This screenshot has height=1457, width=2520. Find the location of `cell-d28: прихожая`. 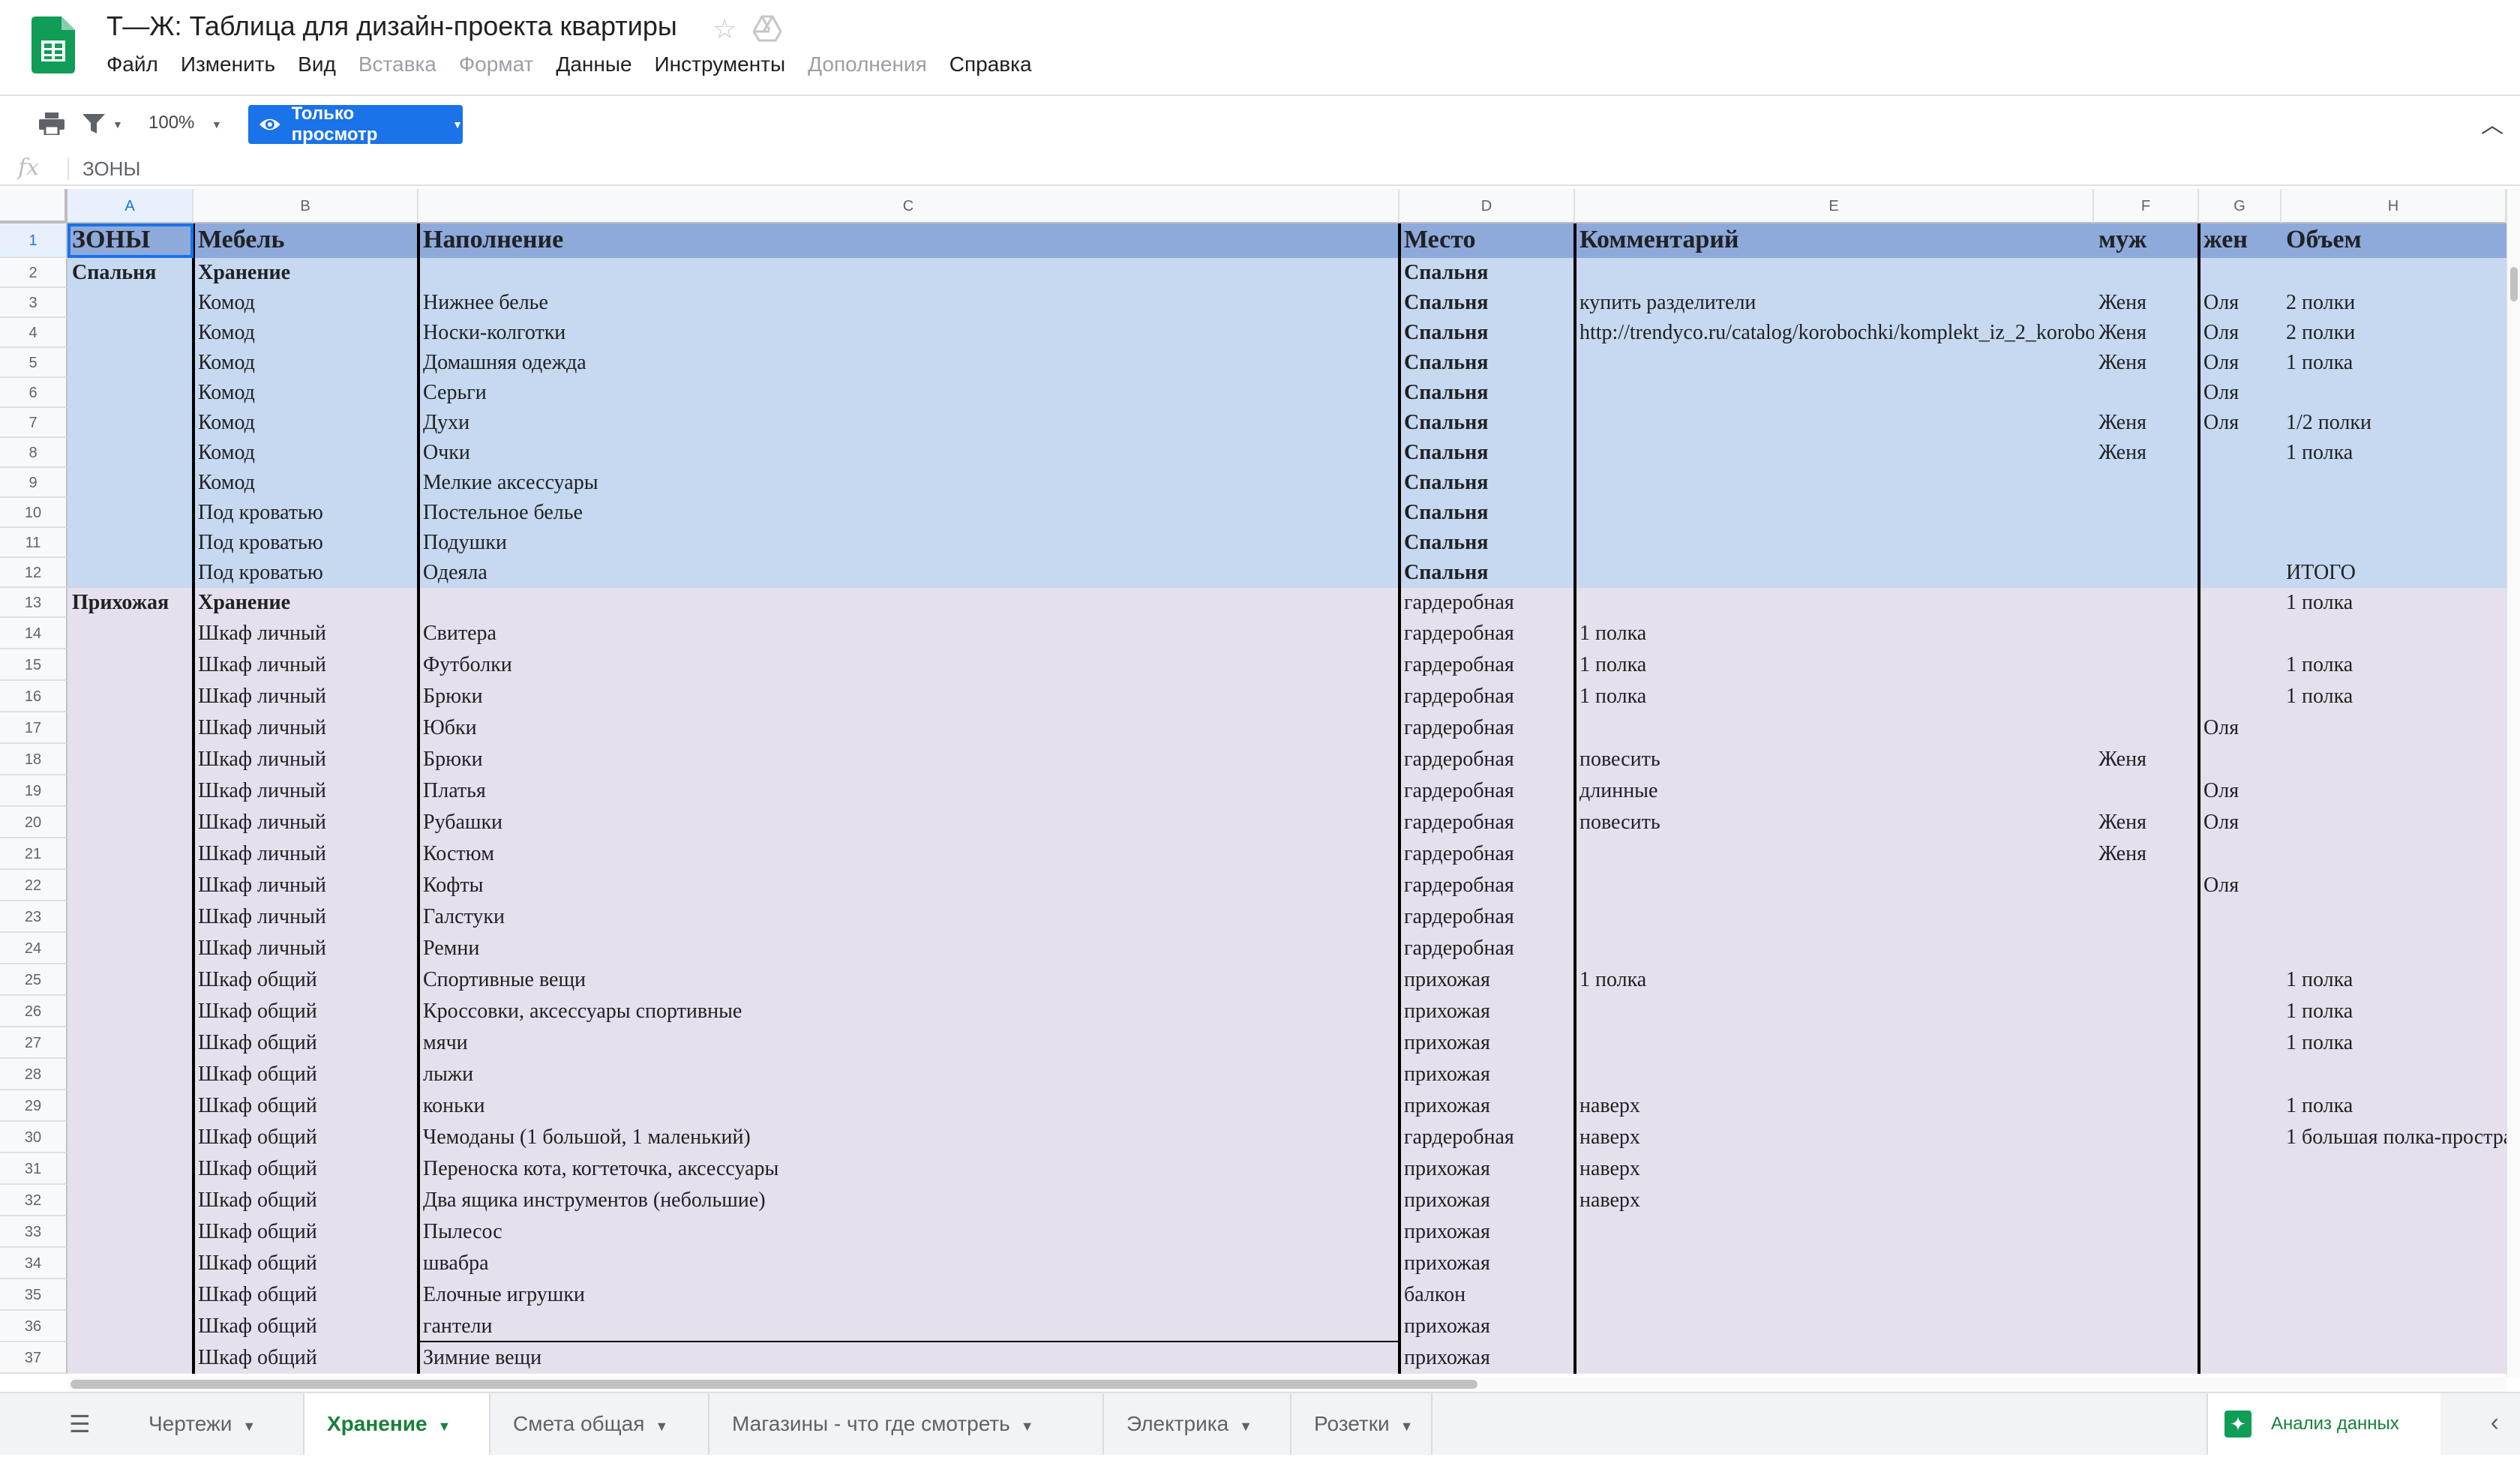

cell-d28: прихожая is located at coordinates (1487, 1074).